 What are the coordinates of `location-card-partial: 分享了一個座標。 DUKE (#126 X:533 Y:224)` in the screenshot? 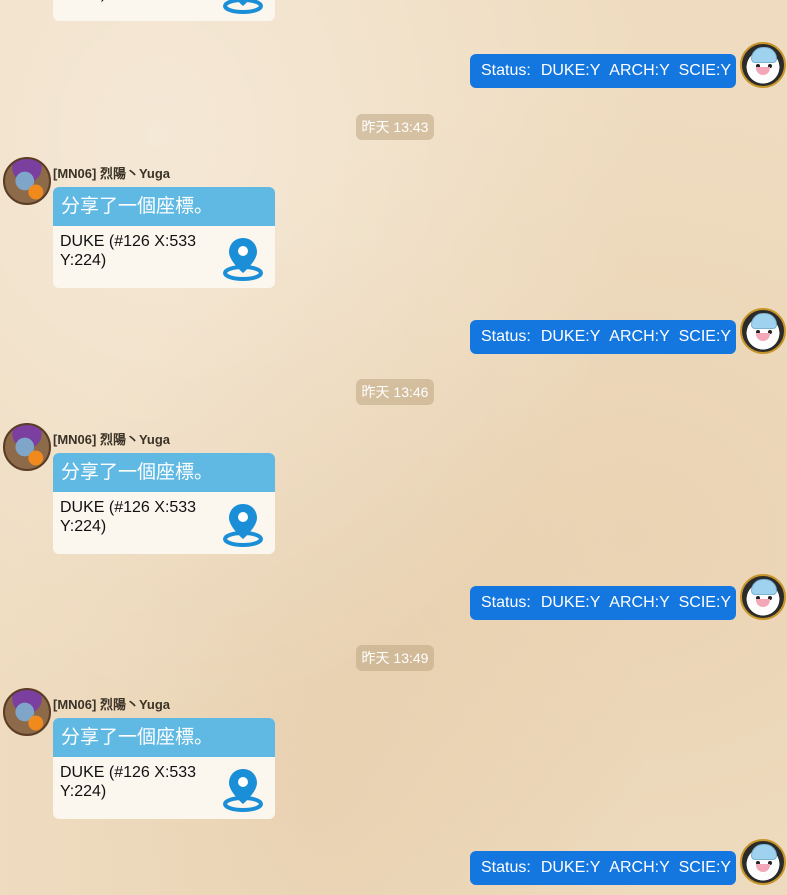 It's located at (164, 10).